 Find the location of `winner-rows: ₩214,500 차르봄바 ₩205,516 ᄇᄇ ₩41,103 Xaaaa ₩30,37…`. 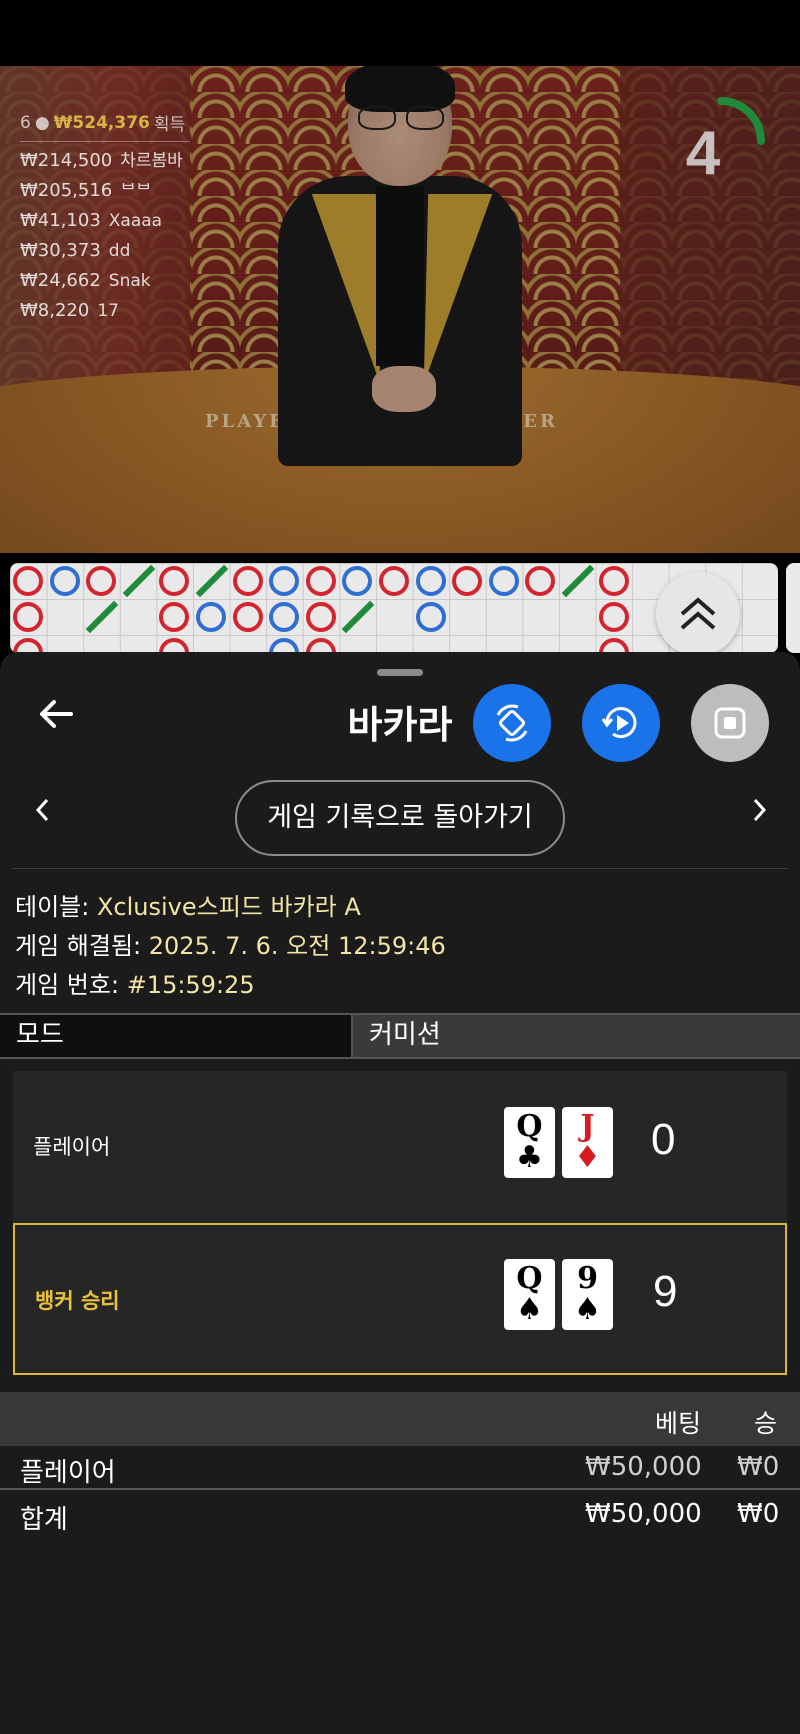

winner-rows: ₩214,500 차르봄바 ₩205,516 ᄇᄇ ₩41,103 Xaaaa ₩30,37… is located at coordinates (105, 236).